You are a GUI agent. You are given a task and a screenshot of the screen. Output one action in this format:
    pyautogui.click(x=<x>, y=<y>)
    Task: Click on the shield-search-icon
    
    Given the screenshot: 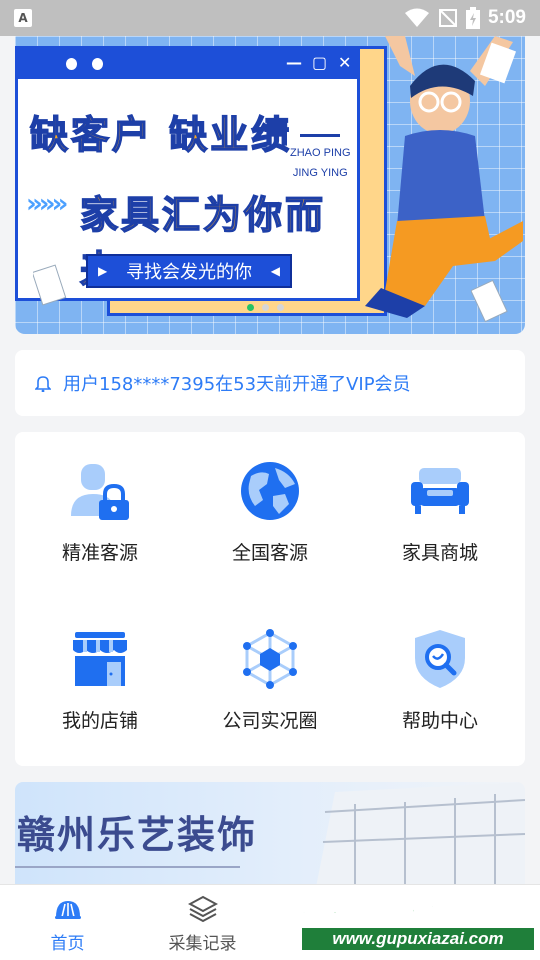 What is the action you would take?
    pyautogui.click(x=440, y=659)
    